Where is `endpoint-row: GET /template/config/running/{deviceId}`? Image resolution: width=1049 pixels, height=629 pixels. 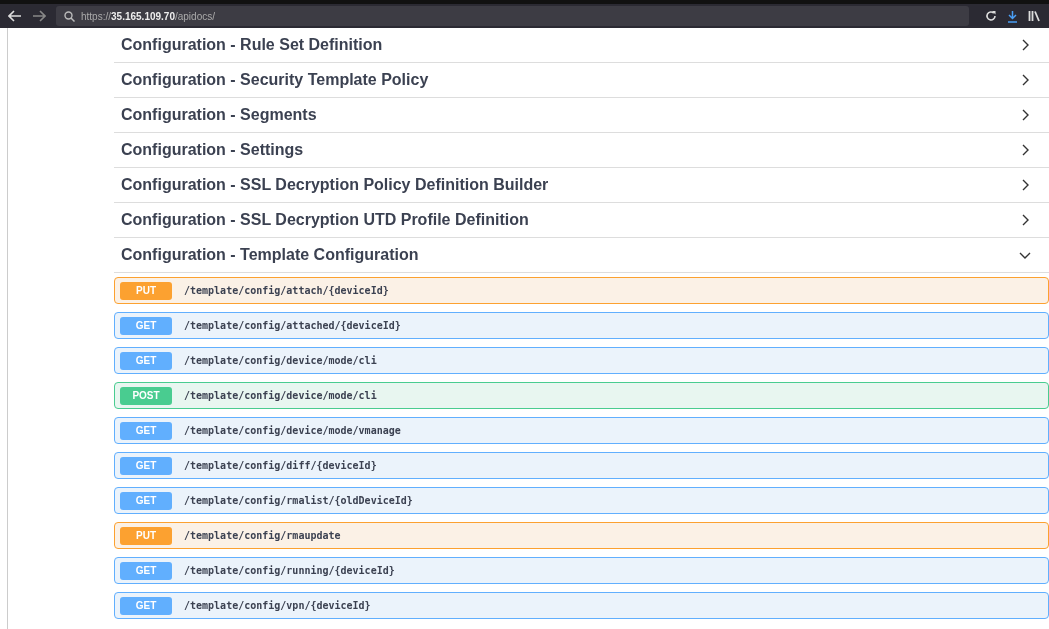
endpoint-row: GET /template/config/running/{deviceId} is located at coordinates (581, 570).